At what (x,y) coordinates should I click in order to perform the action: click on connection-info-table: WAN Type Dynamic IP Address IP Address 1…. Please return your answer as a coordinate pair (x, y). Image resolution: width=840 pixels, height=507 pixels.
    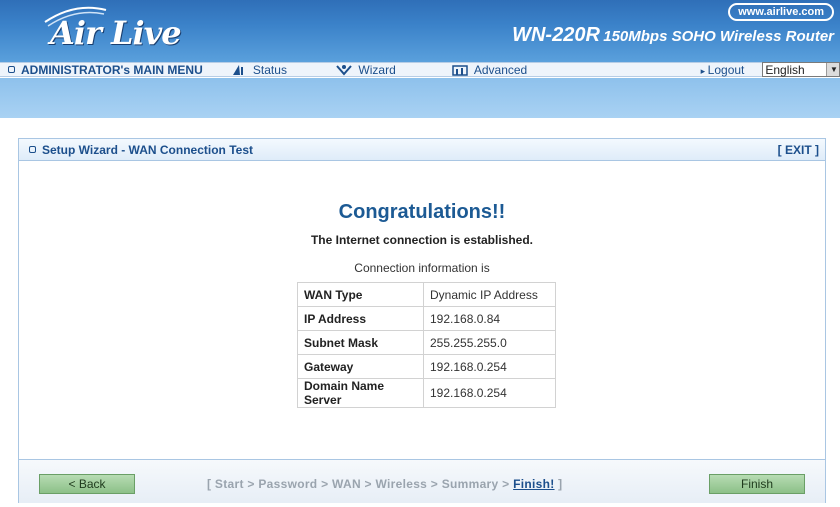
    Looking at the image, I should click on (426, 345).